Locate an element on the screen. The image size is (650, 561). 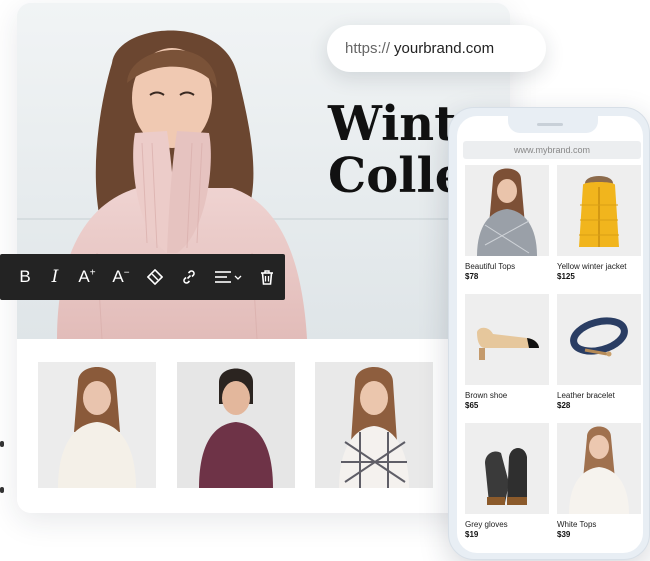
product-name: White Tops is located at coordinates (577, 524).